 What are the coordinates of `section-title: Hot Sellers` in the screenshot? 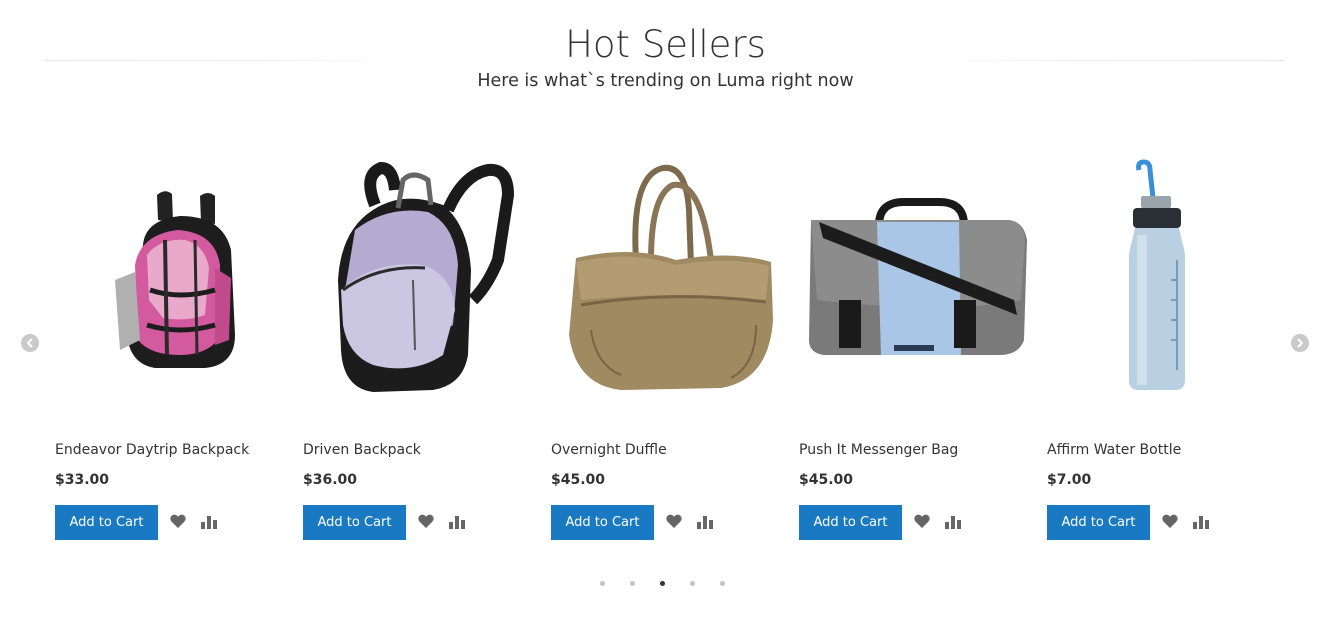 It's located at (665, 44).